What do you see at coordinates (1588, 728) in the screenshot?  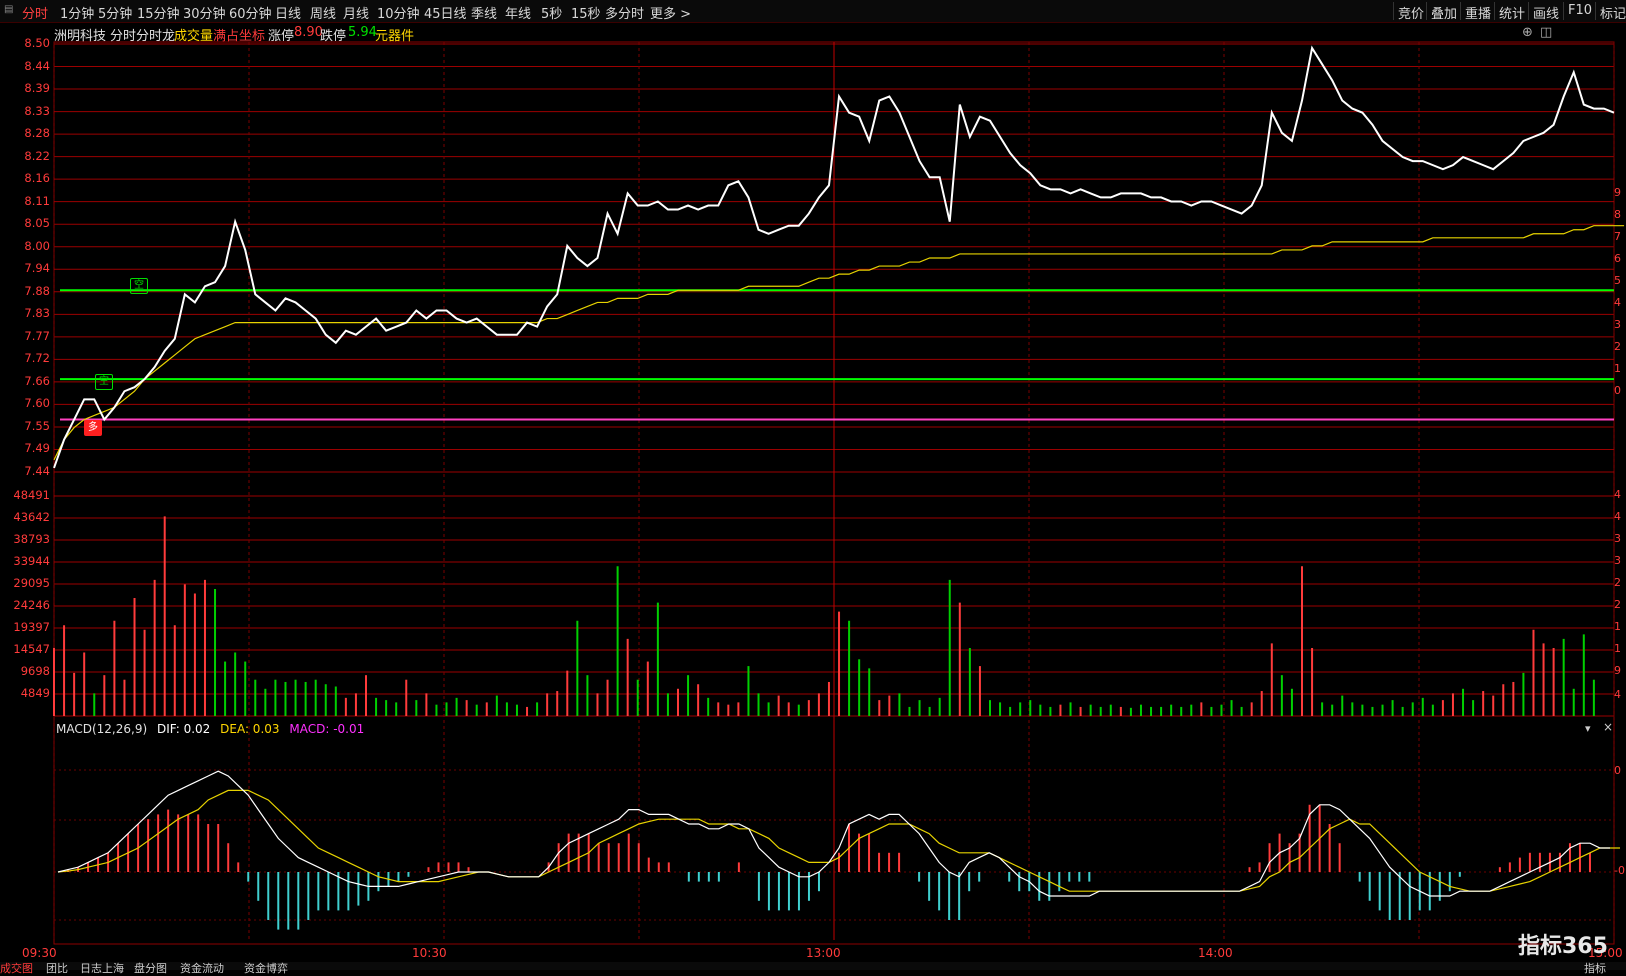 I see `dropdown-icon: ▾` at bounding box center [1588, 728].